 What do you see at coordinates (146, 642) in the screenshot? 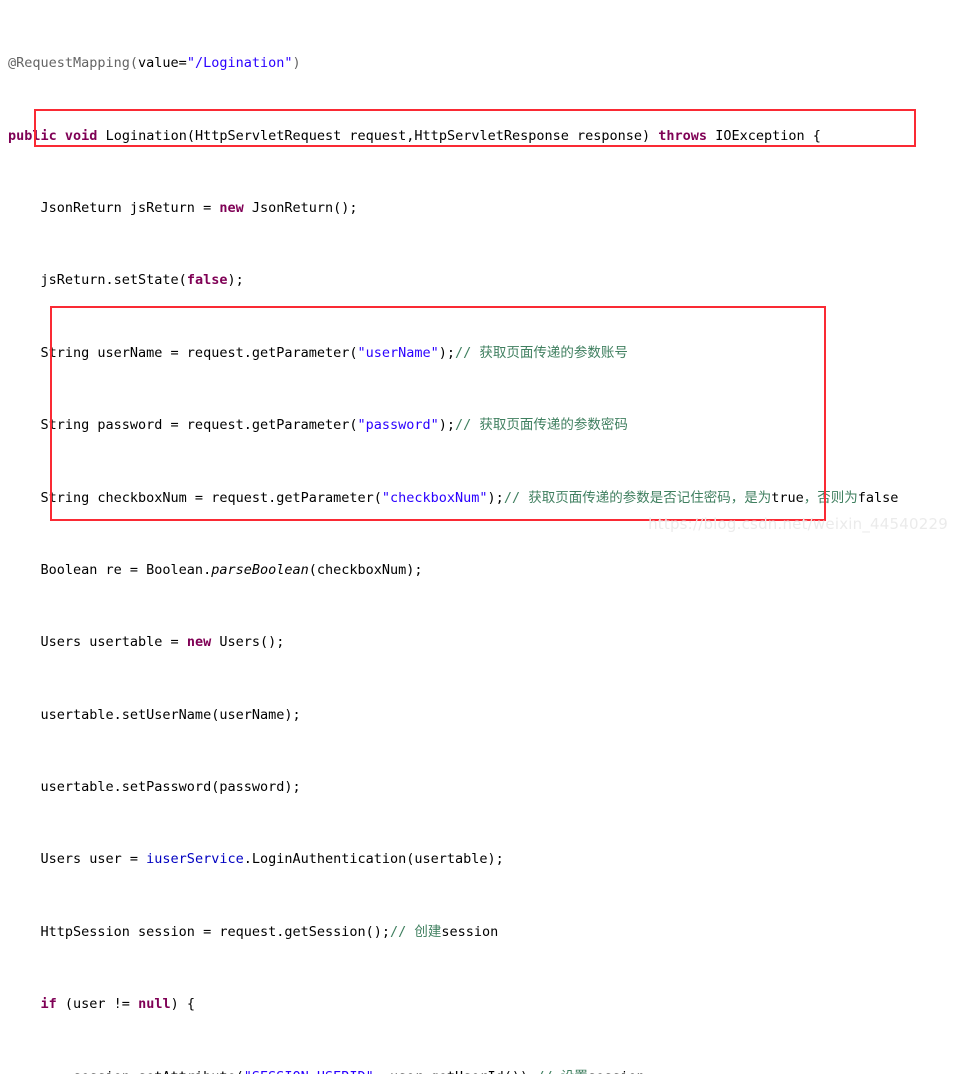
I see `code-line-9: Users usertable = new Users();` at bounding box center [146, 642].